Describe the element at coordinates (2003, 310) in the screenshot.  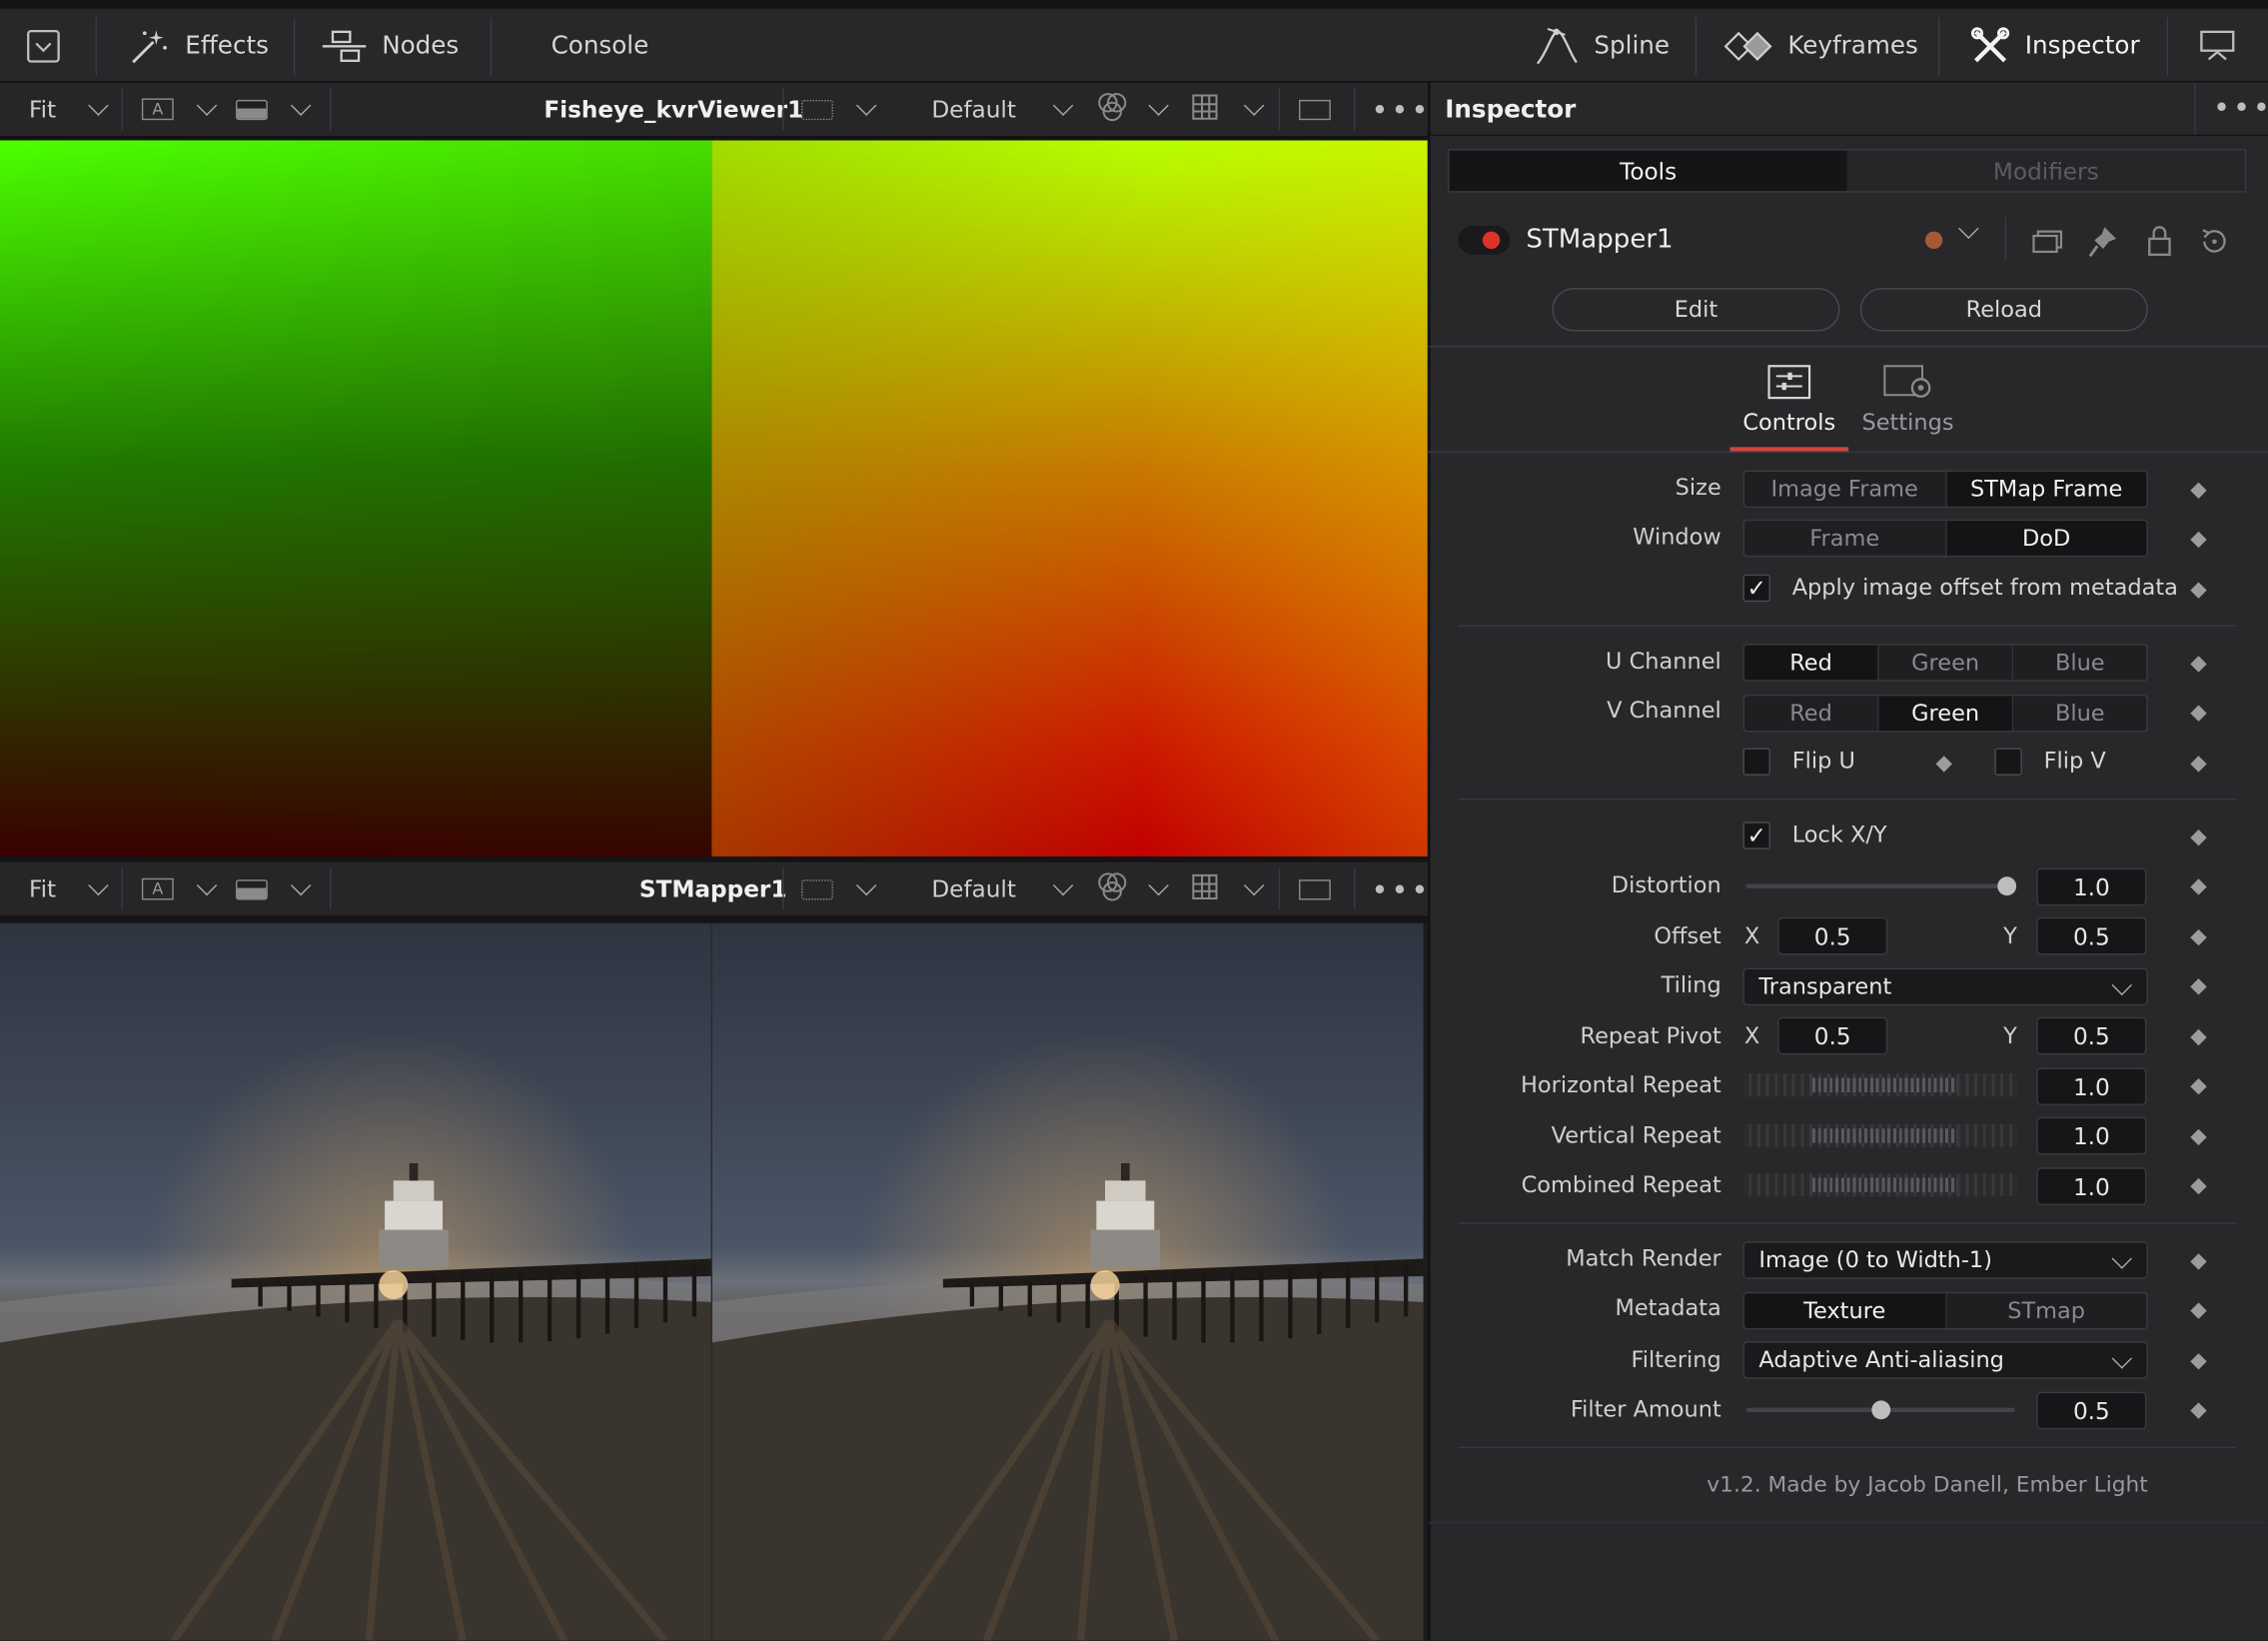
I see `reload-button: Reload` at that location.